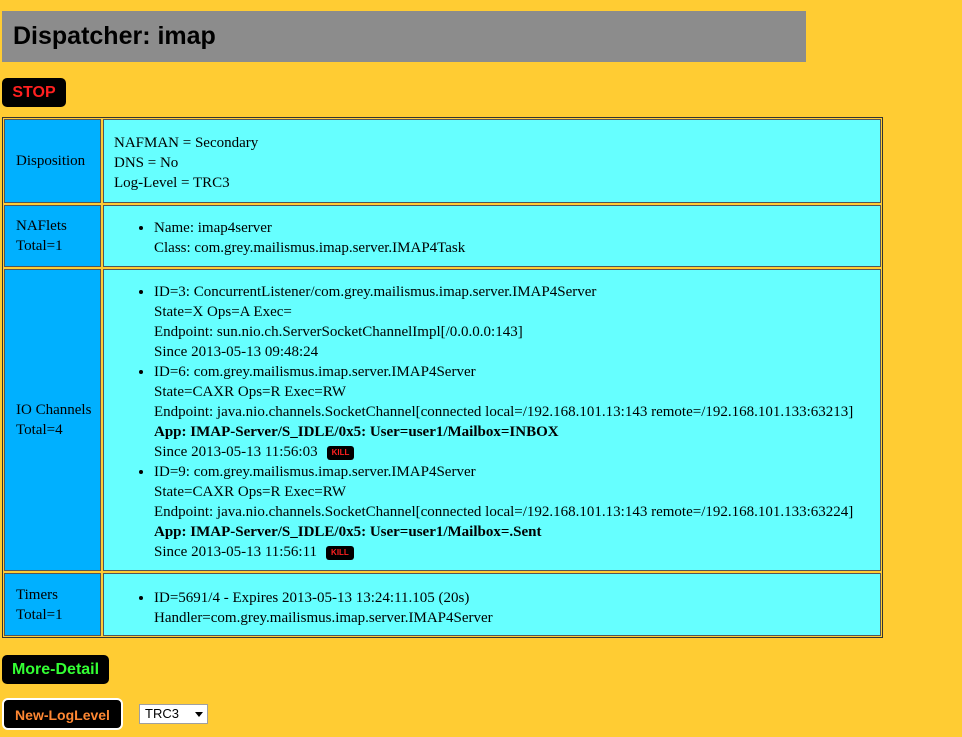 The image size is (962, 737). I want to click on disposition-label-cell: Disposition, so click(52, 161).